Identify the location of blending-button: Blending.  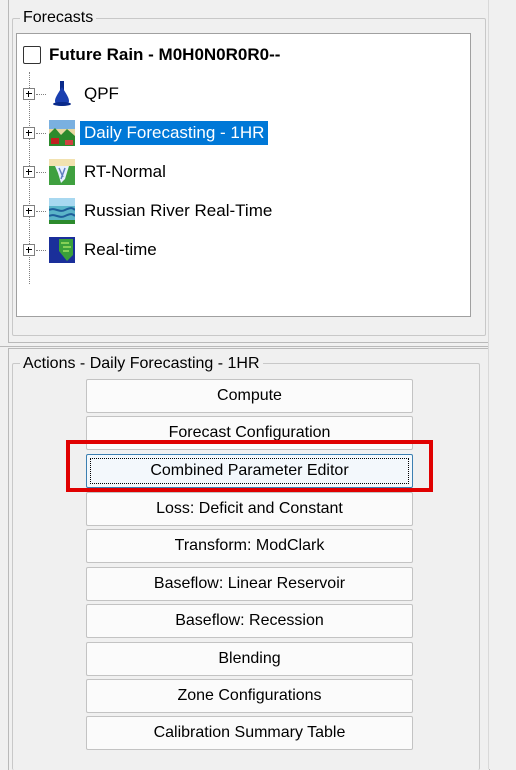
(249, 659).